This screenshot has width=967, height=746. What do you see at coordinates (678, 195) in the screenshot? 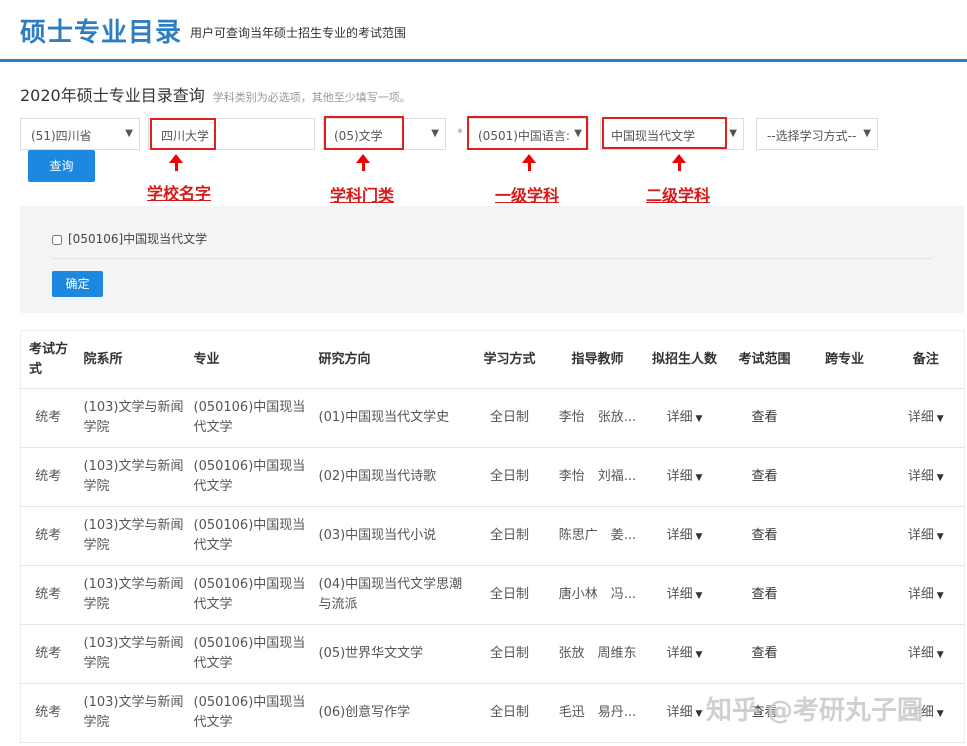
I see `annotation-second: 二级学科` at bounding box center [678, 195].